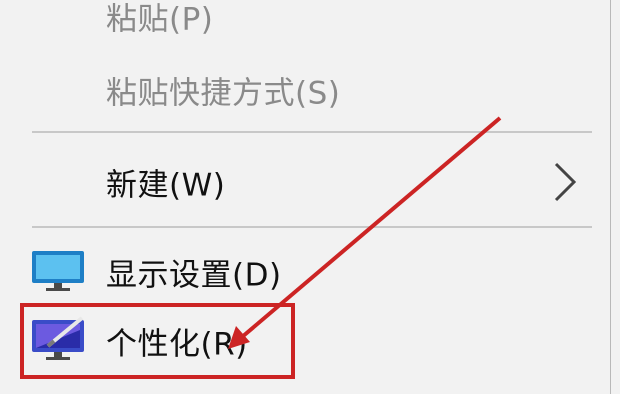 The height and width of the screenshot is (394, 620). Describe the element at coordinates (59, 272) in the screenshot. I see `monitor-icon` at that location.